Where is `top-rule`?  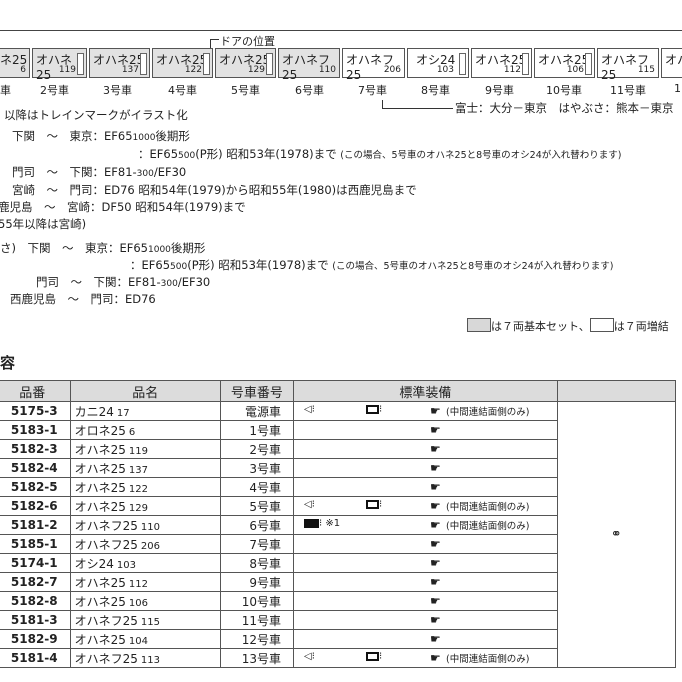
top-rule is located at coordinates (341, 30).